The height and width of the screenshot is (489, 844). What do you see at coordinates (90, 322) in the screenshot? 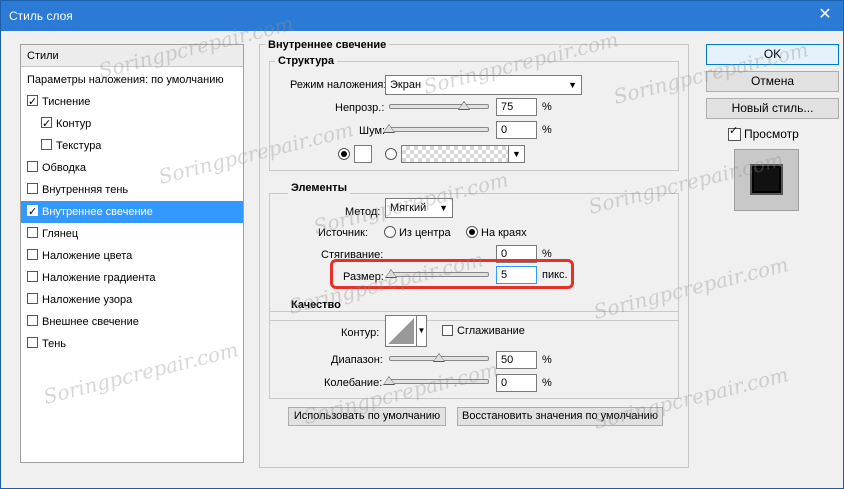
I see `style-item-label: Внешнее свечение` at bounding box center [90, 322].